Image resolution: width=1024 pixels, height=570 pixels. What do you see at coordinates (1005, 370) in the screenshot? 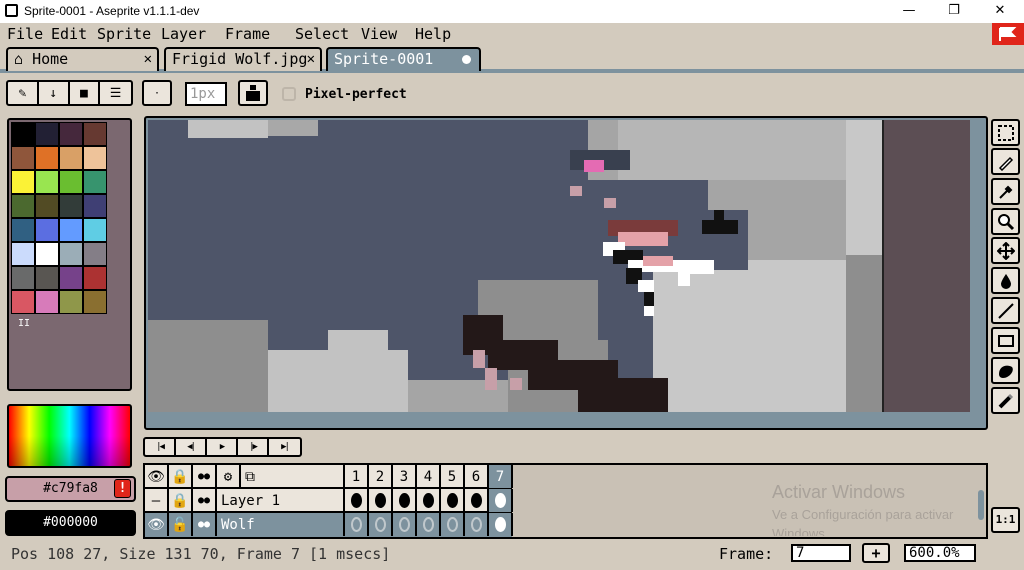
I see `contour-tool` at bounding box center [1005, 370].